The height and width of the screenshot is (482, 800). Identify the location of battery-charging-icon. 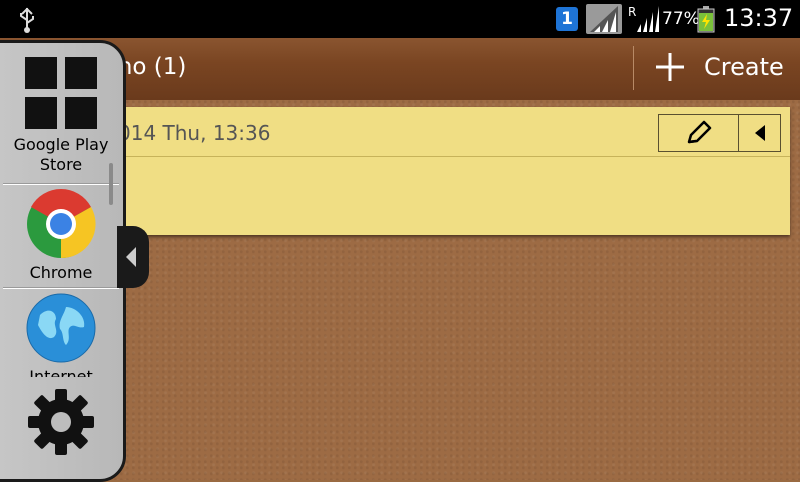
(706, 21).